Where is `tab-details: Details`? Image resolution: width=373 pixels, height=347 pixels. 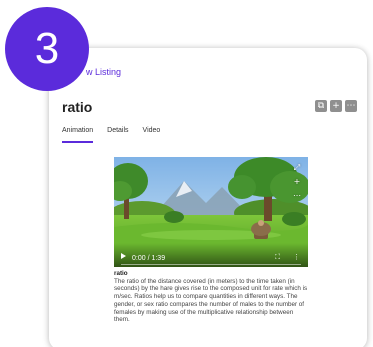
tab-details: Details is located at coordinates (117, 135).